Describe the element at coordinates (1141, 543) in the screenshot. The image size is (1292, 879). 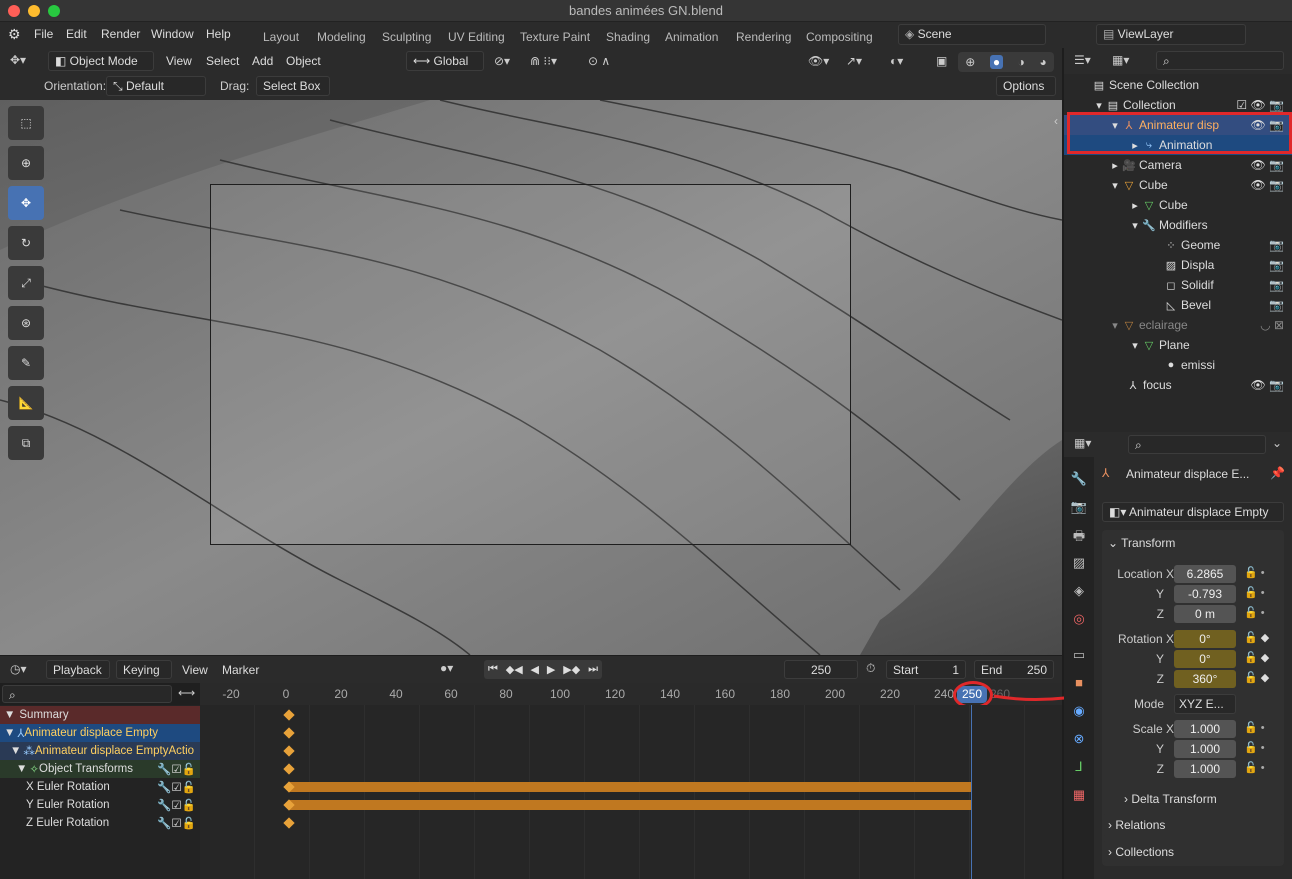
I see `transform-panel-header: ⌄ Transform` at that location.